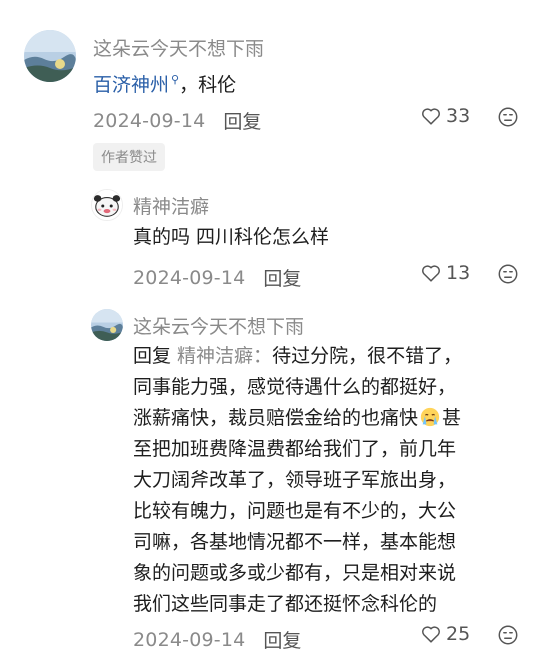 Image resolution: width=554 pixels, height=659 pixels. Describe the element at coordinates (231, 237) in the screenshot. I see `reply-text: 真的吗 四川科伦怎么样` at that location.